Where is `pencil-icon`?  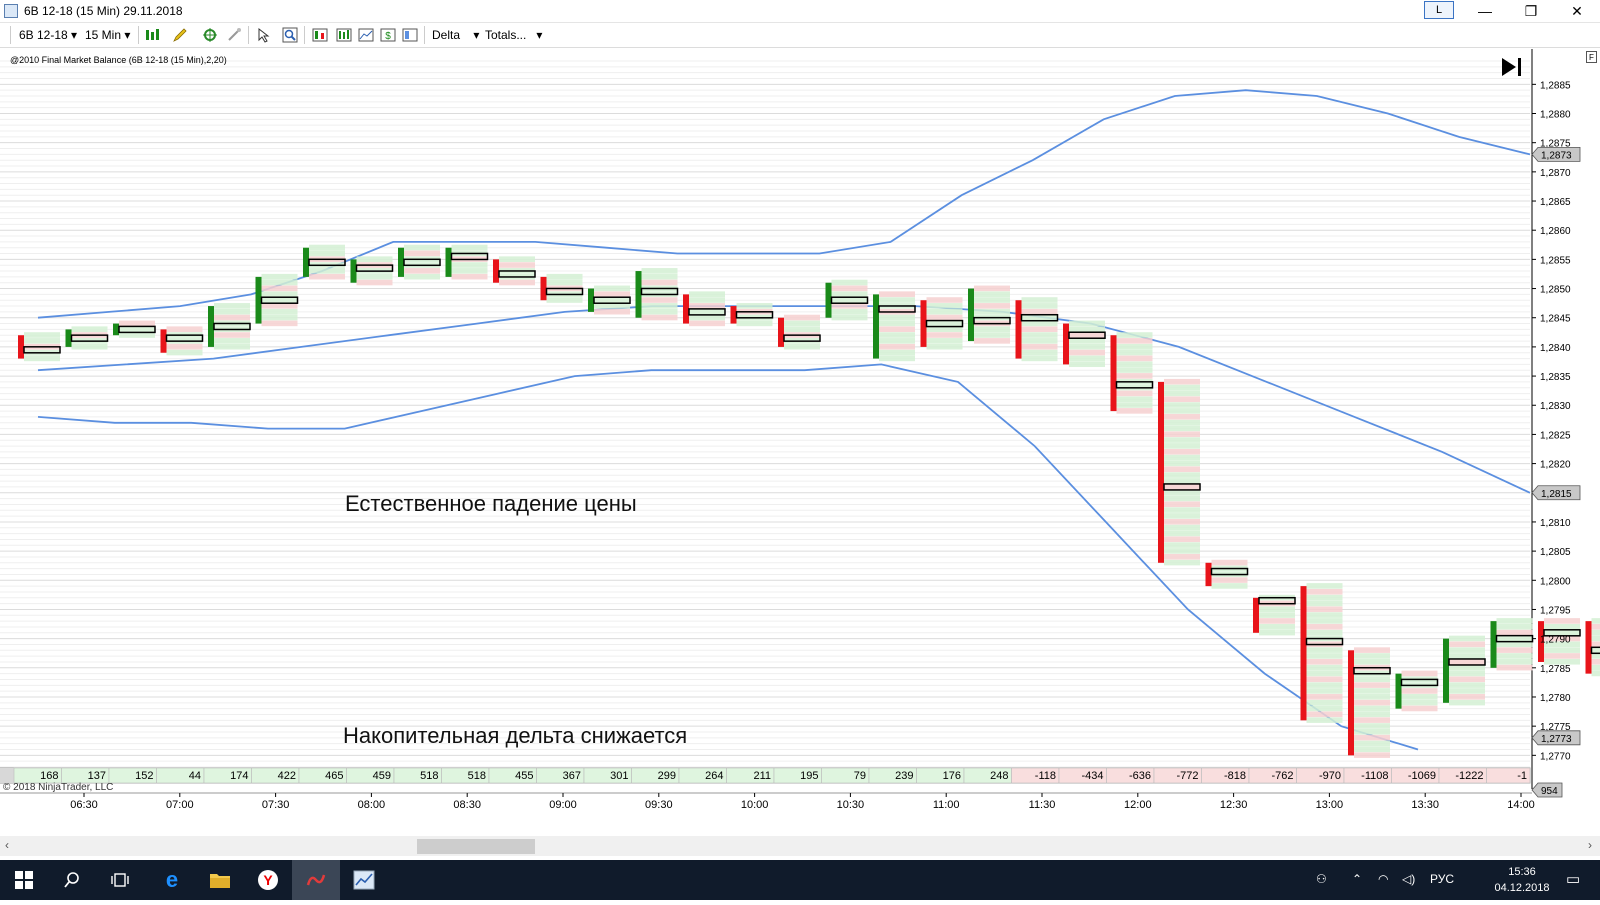 pencil-icon is located at coordinates (180, 35).